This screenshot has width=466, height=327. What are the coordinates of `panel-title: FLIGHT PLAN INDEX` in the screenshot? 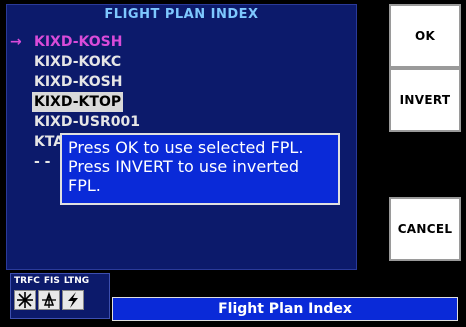 It's located at (181, 14).